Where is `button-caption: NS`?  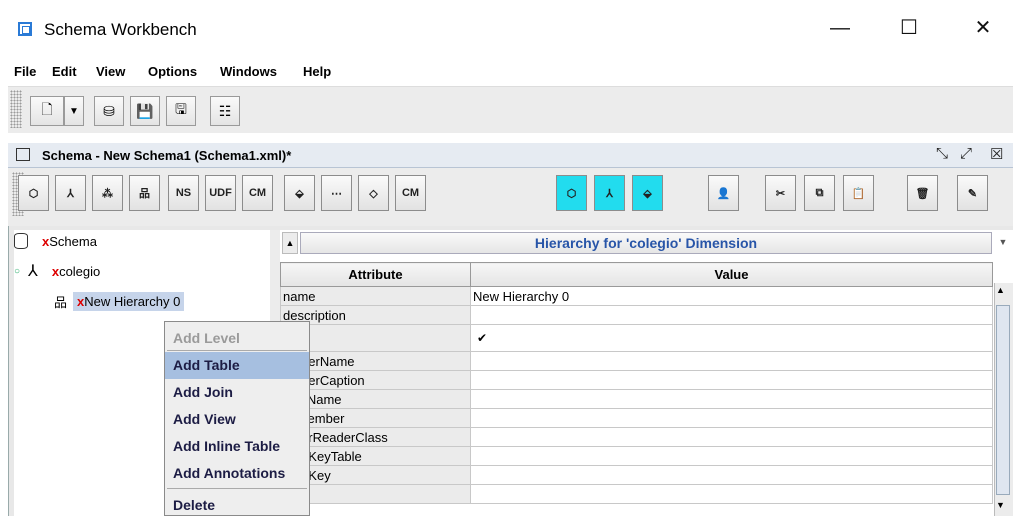
button-caption: NS is located at coordinates (183, 193).